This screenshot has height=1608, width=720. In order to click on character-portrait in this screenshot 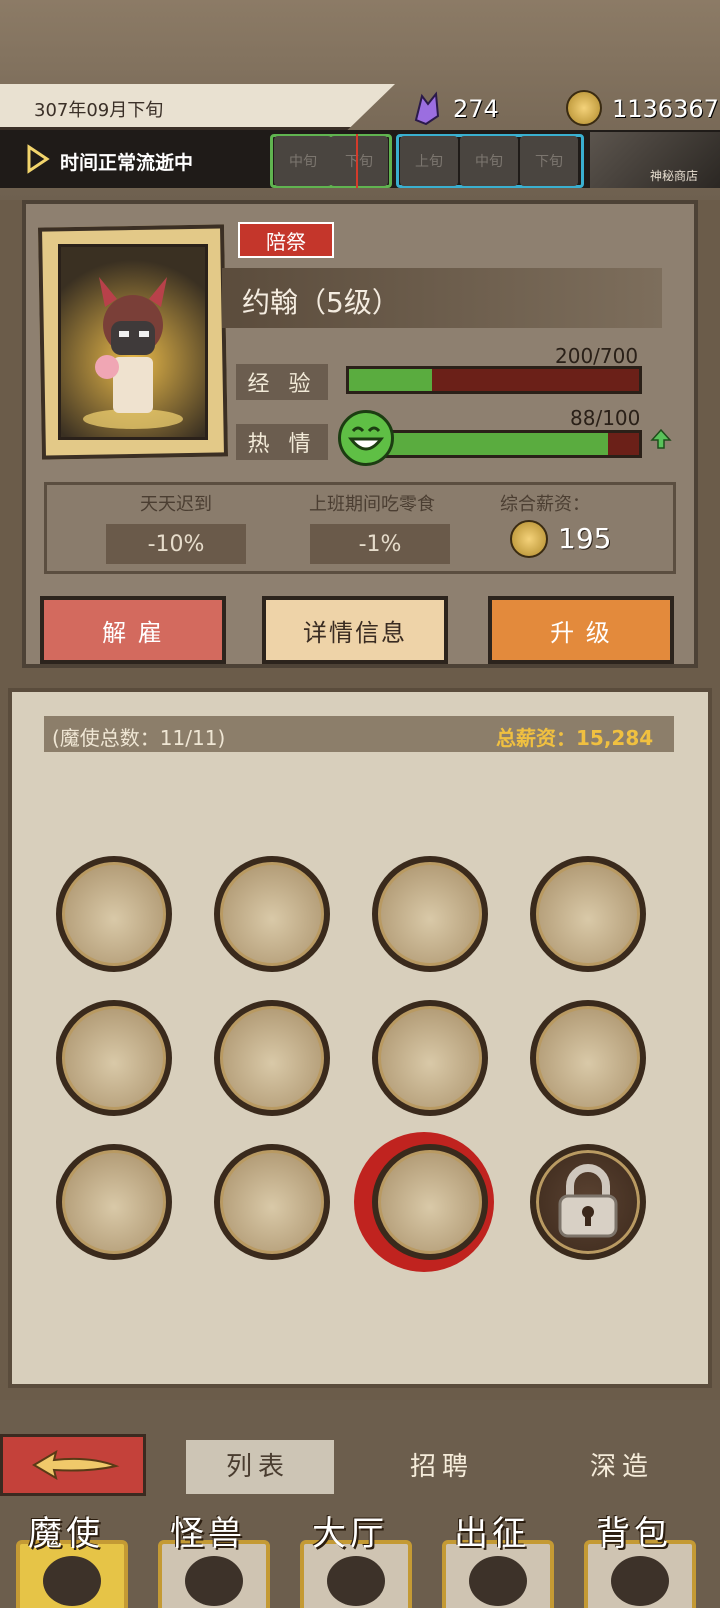, I will do `click(133, 342)`.